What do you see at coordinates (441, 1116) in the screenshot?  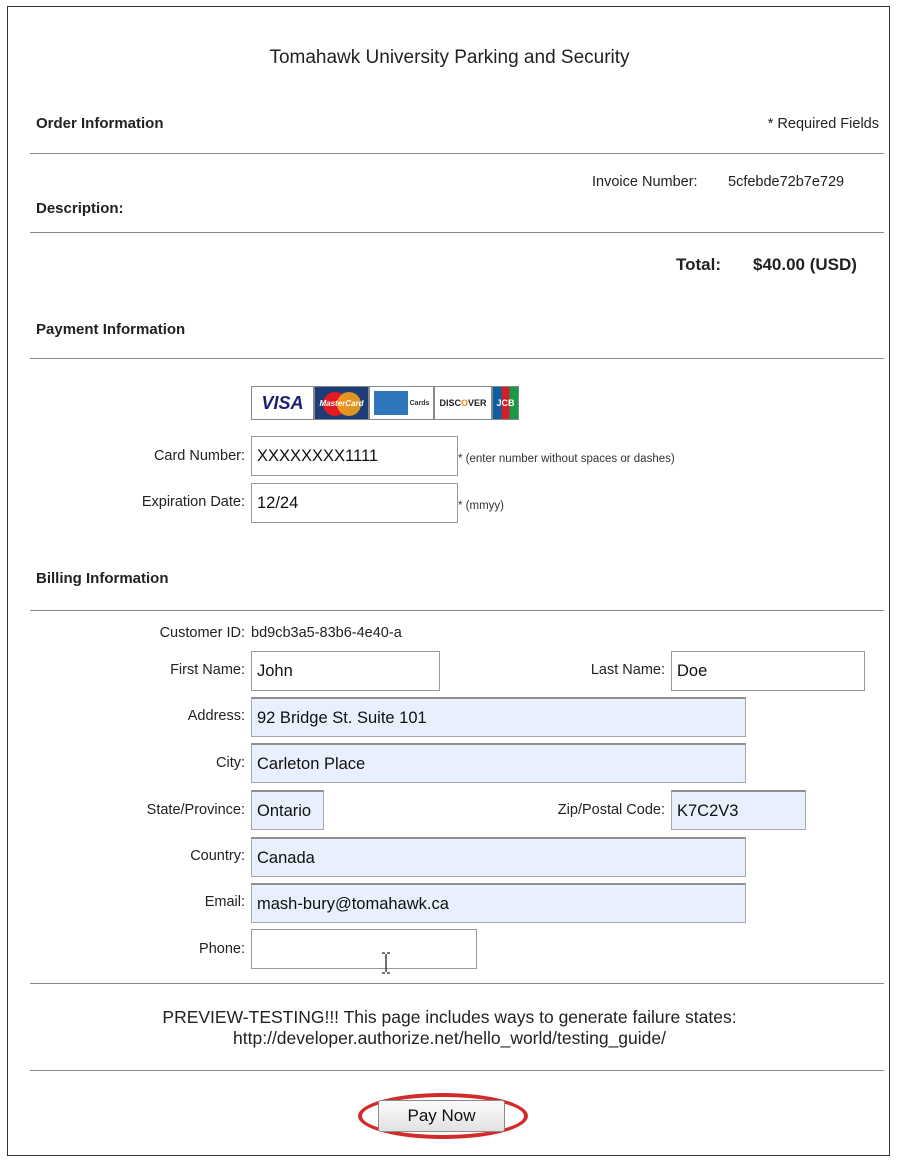 I see `pay-now-button: Pay Now` at bounding box center [441, 1116].